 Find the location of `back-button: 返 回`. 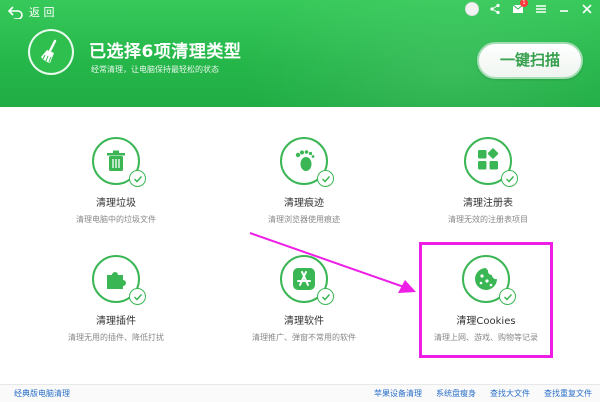

back-button: 返 回 is located at coordinates (31, 12).